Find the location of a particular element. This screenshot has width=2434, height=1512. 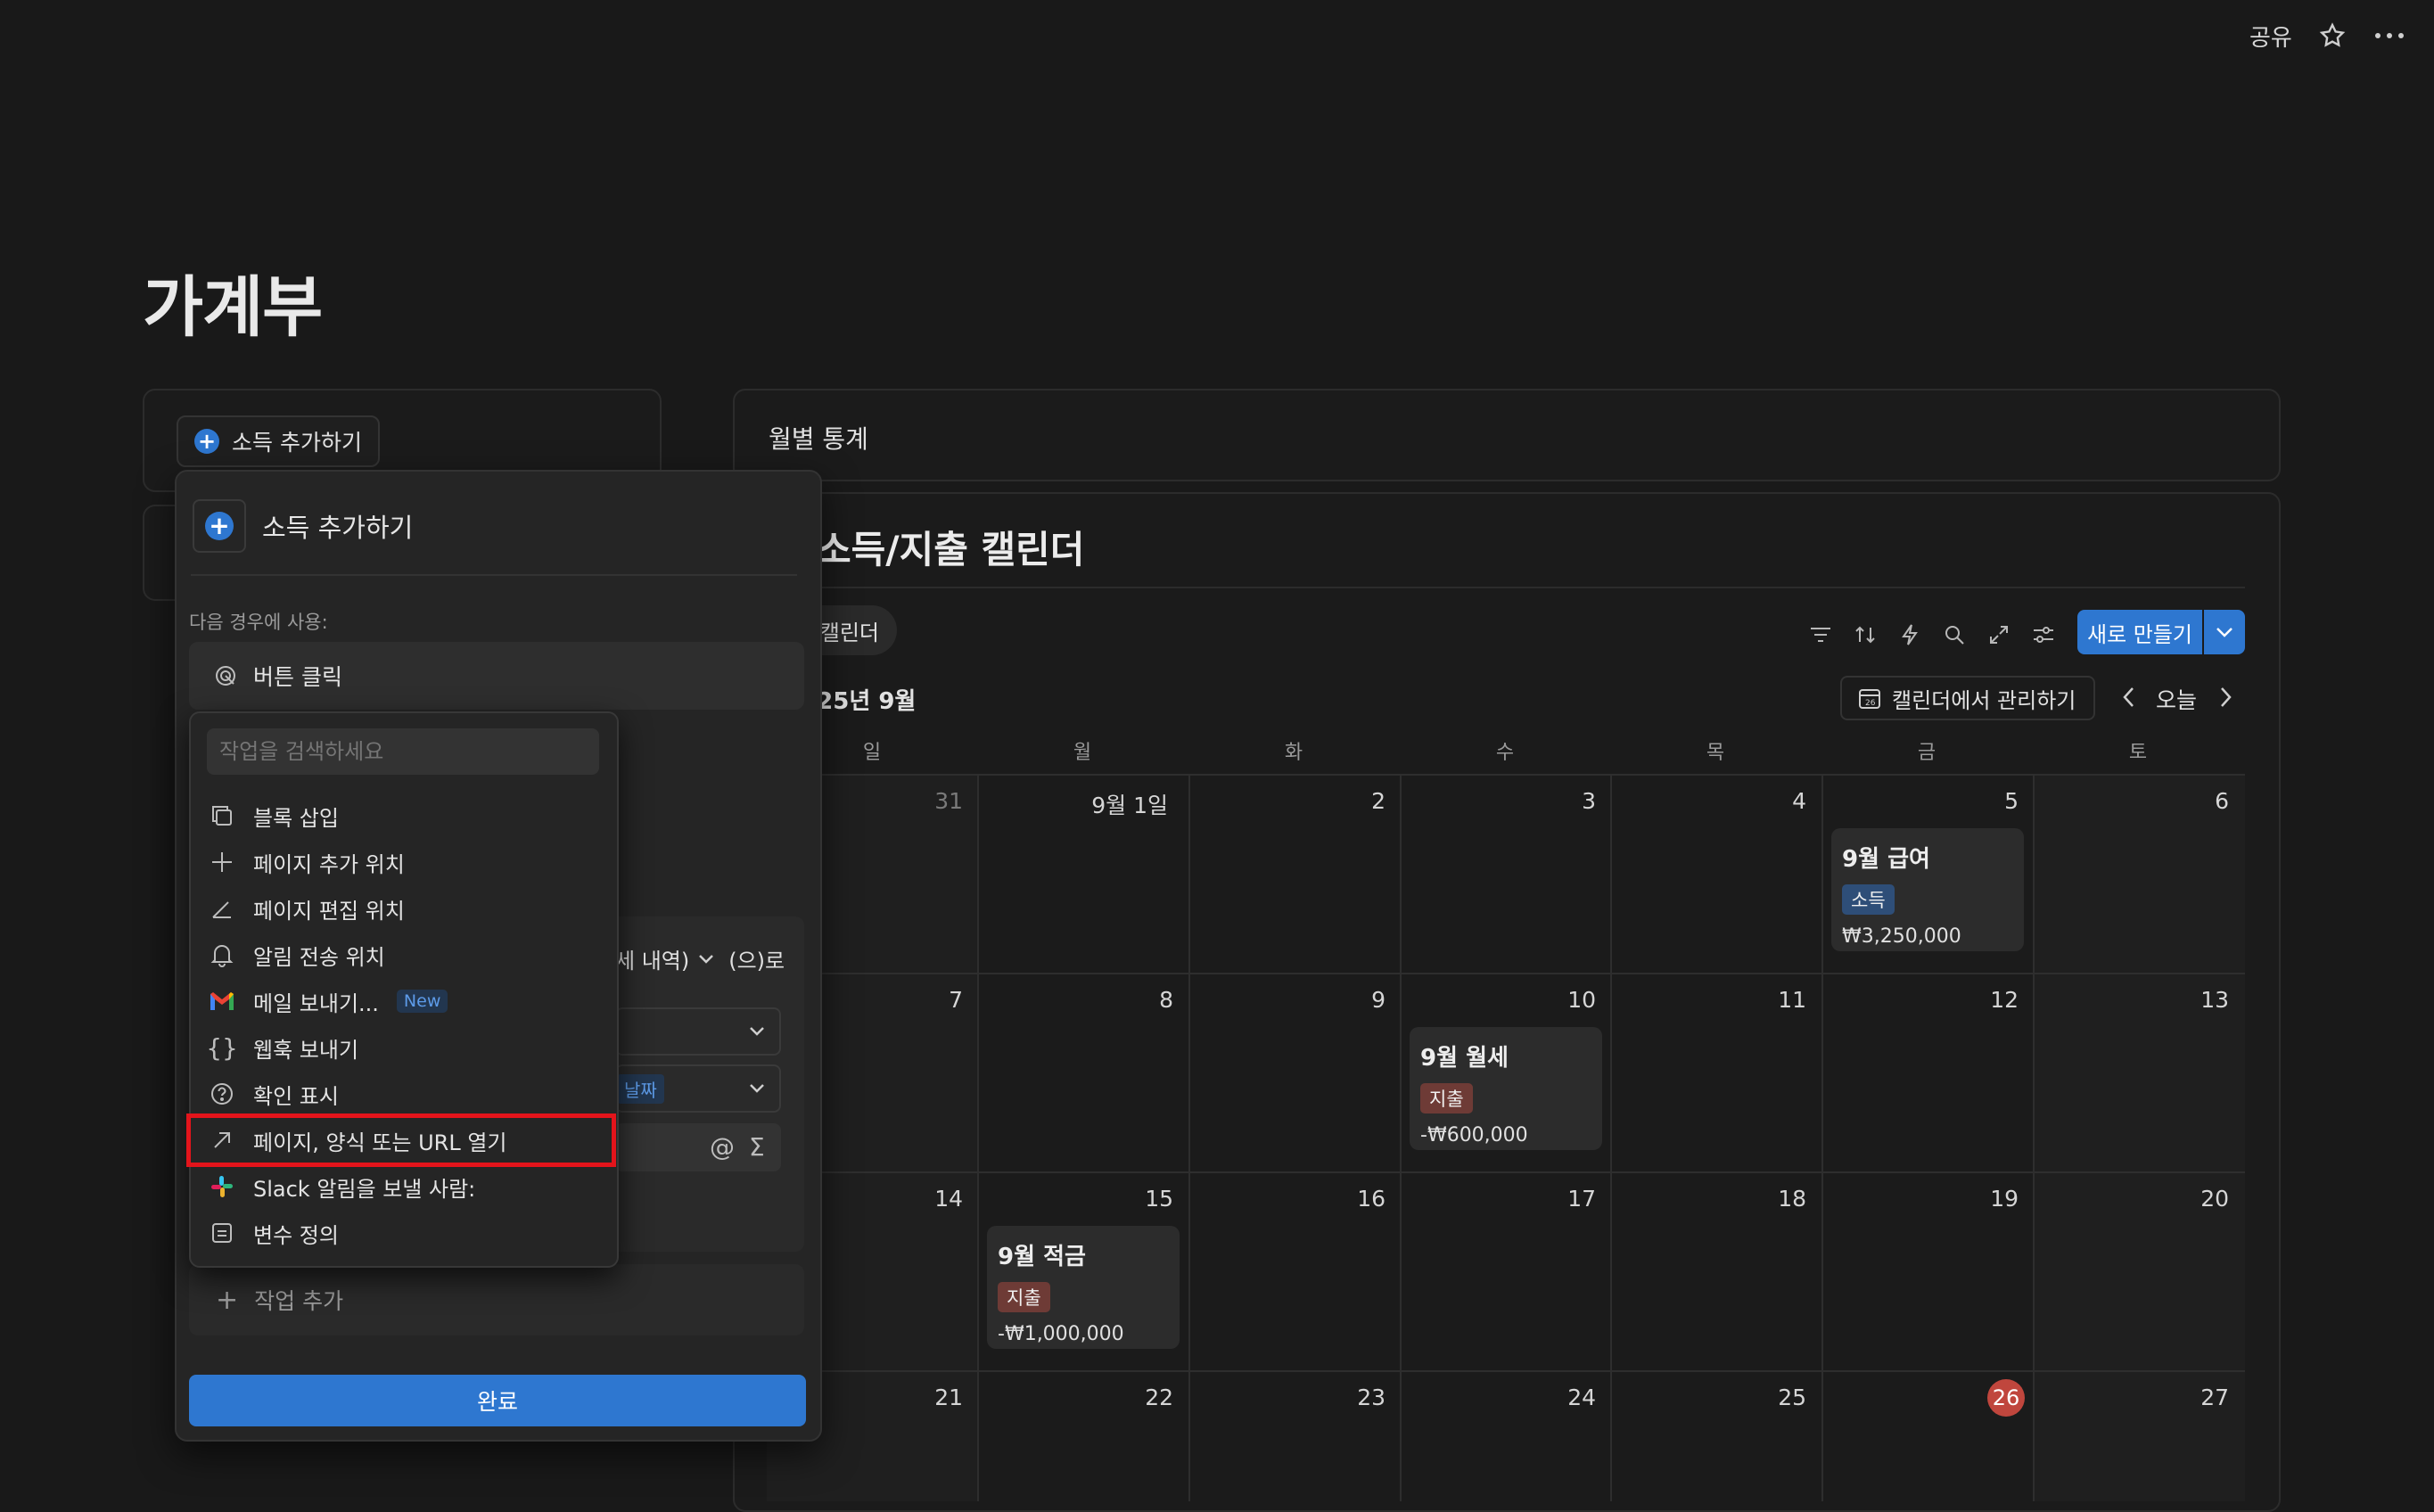

popover-title: 소득 추가하기 is located at coordinates (338, 526).